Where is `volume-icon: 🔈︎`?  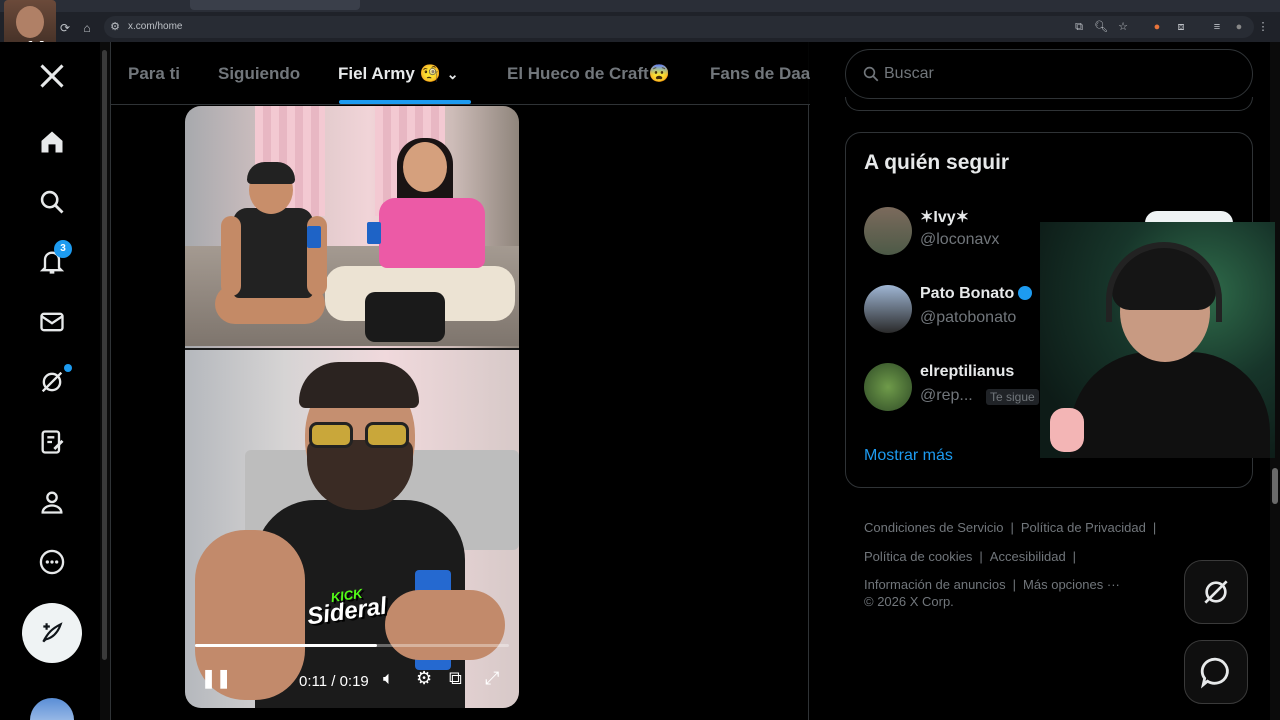
volume-icon: 🔈︎ is located at coordinates (388, 678).